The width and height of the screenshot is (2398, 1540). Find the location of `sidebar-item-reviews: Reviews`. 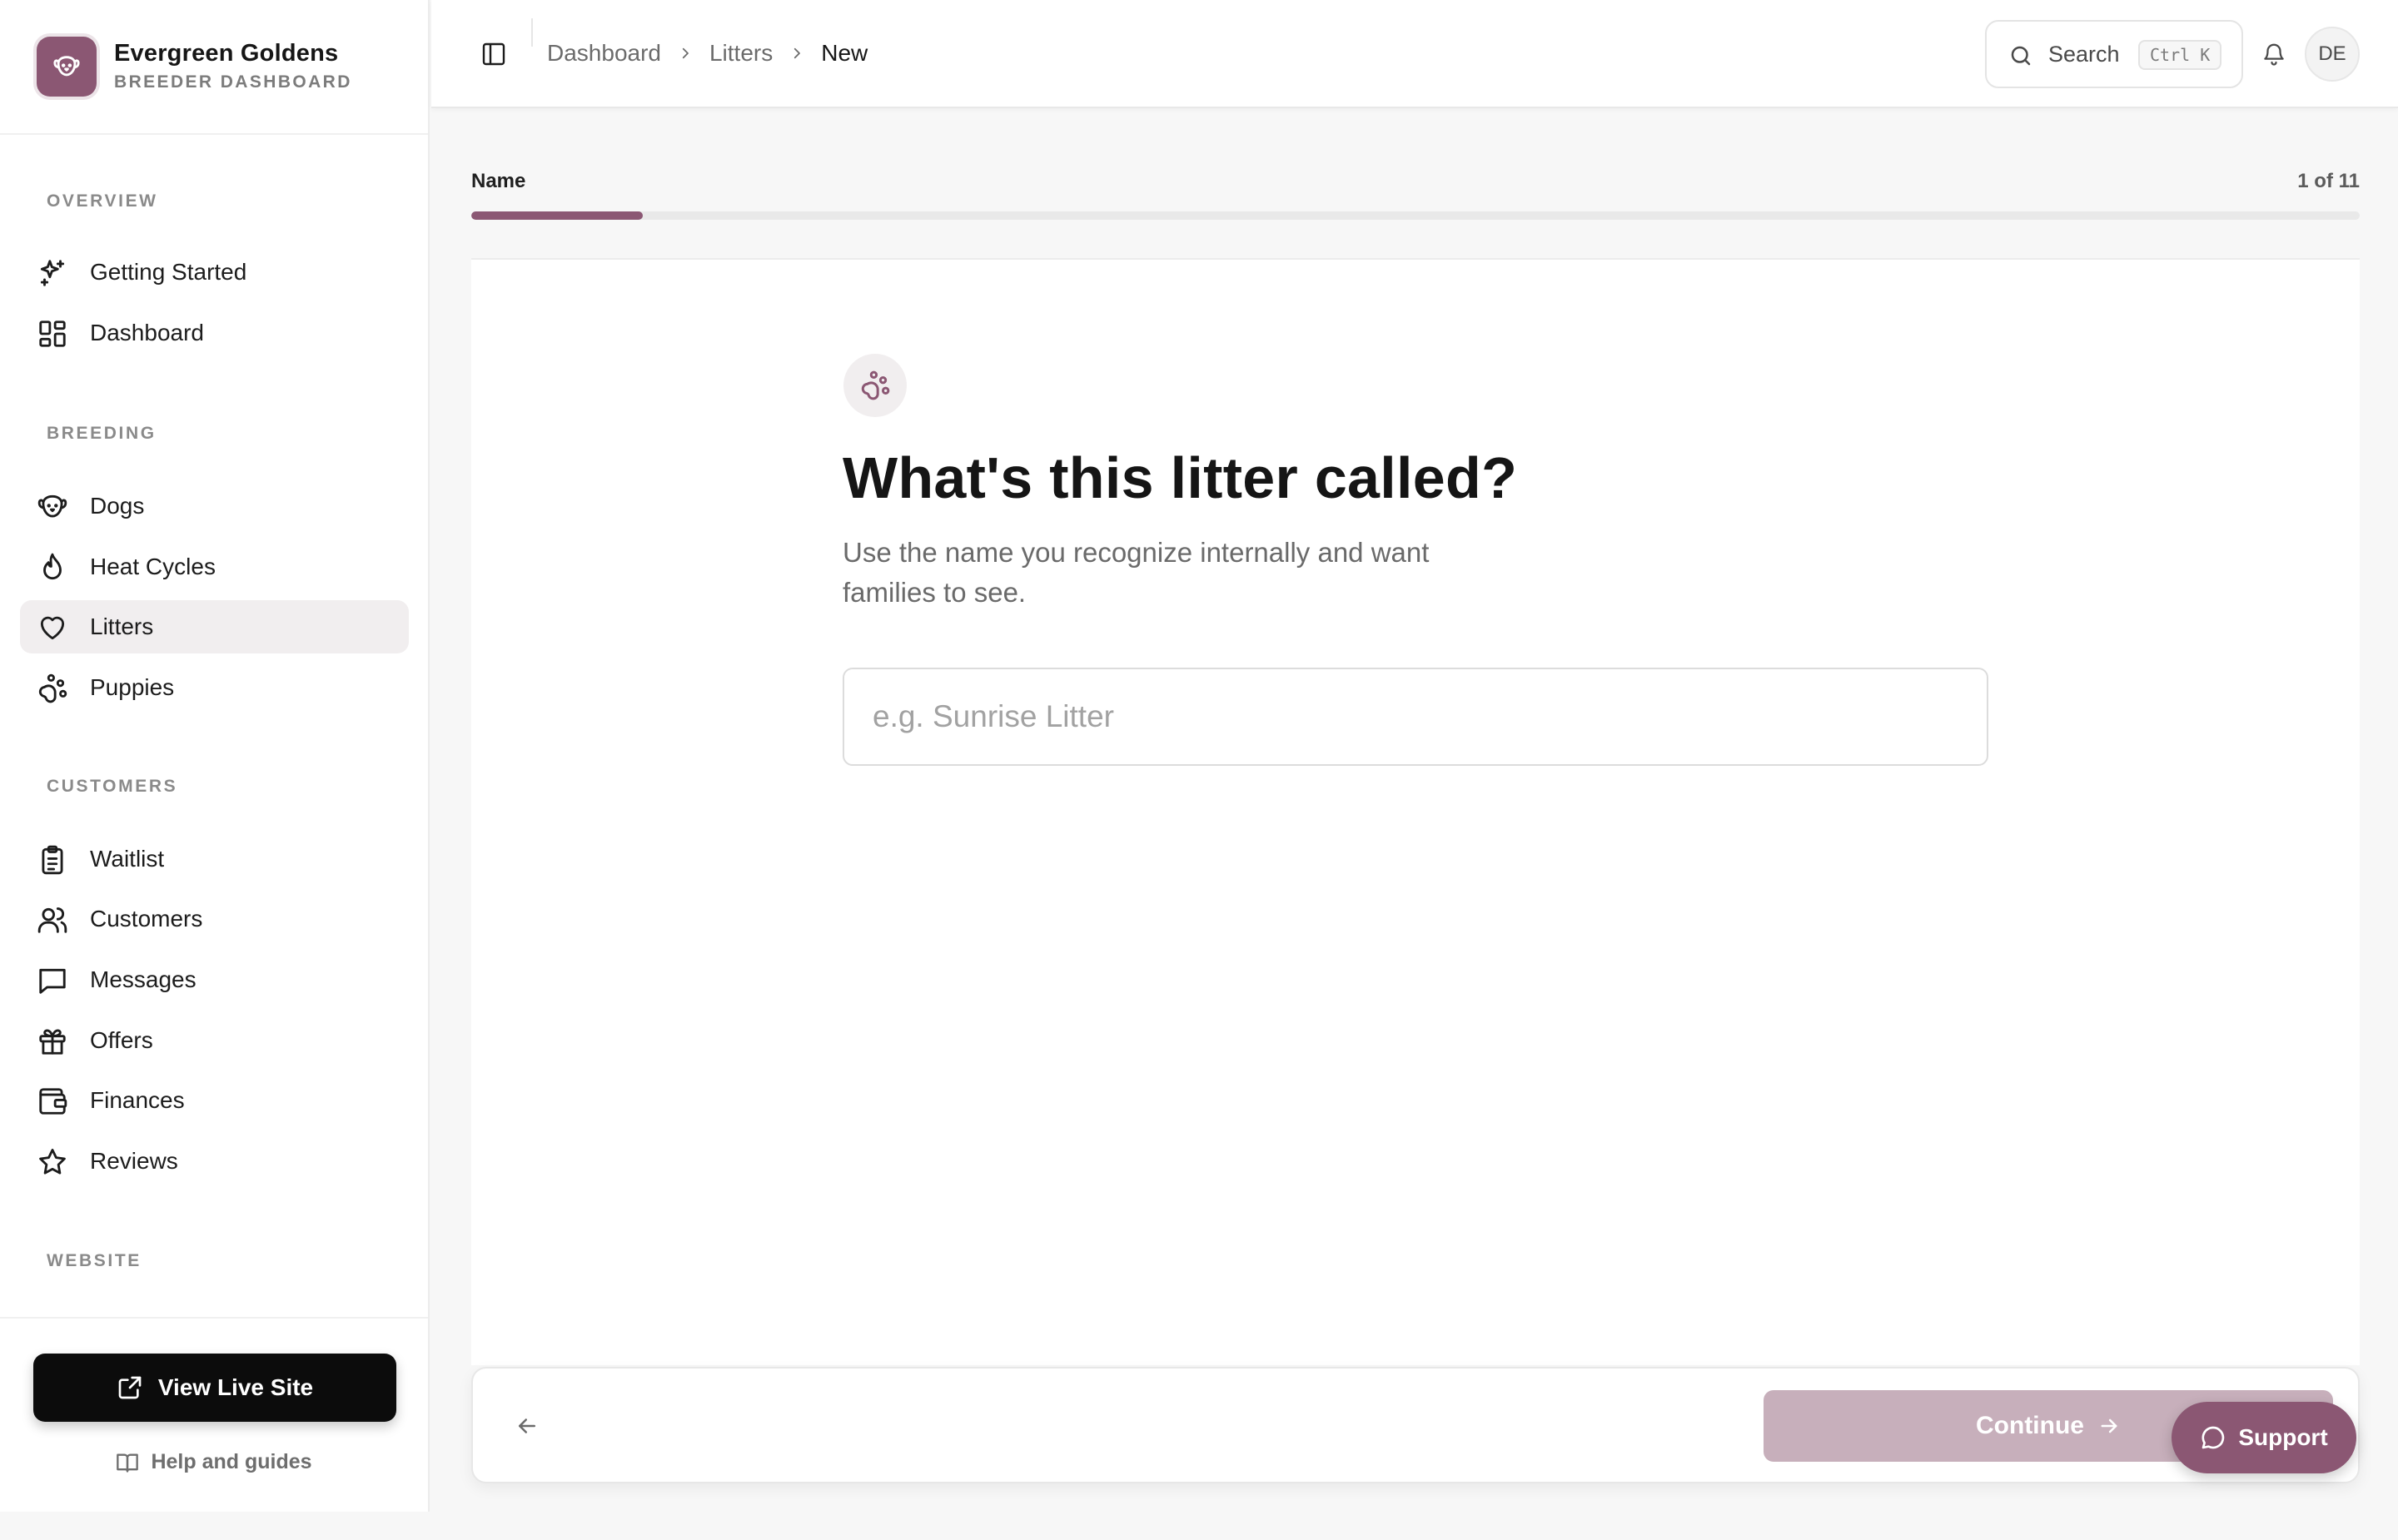

sidebar-item-reviews: Reviews is located at coordinates (214, 1161).